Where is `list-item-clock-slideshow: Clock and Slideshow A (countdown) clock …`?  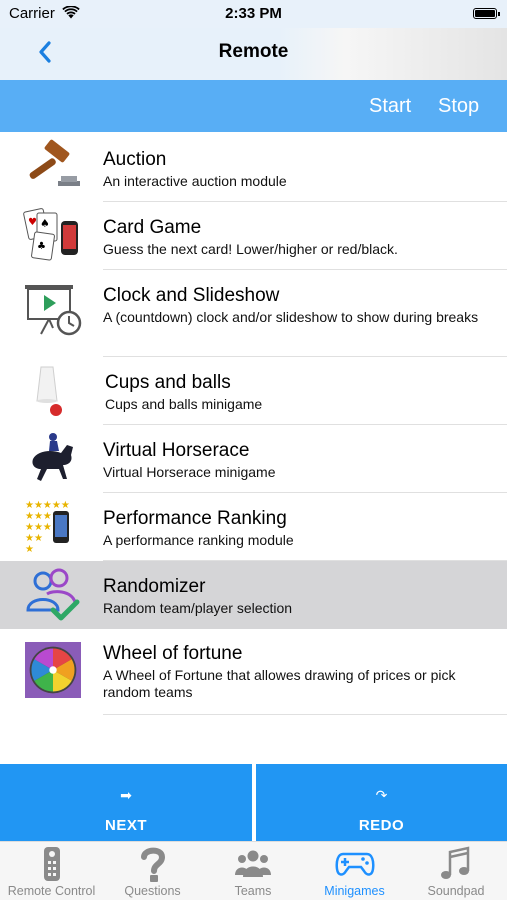
list-item-clock-slideshow: Clock and Slideshow A (countdown) clock … is located at coordinates (253, 313).